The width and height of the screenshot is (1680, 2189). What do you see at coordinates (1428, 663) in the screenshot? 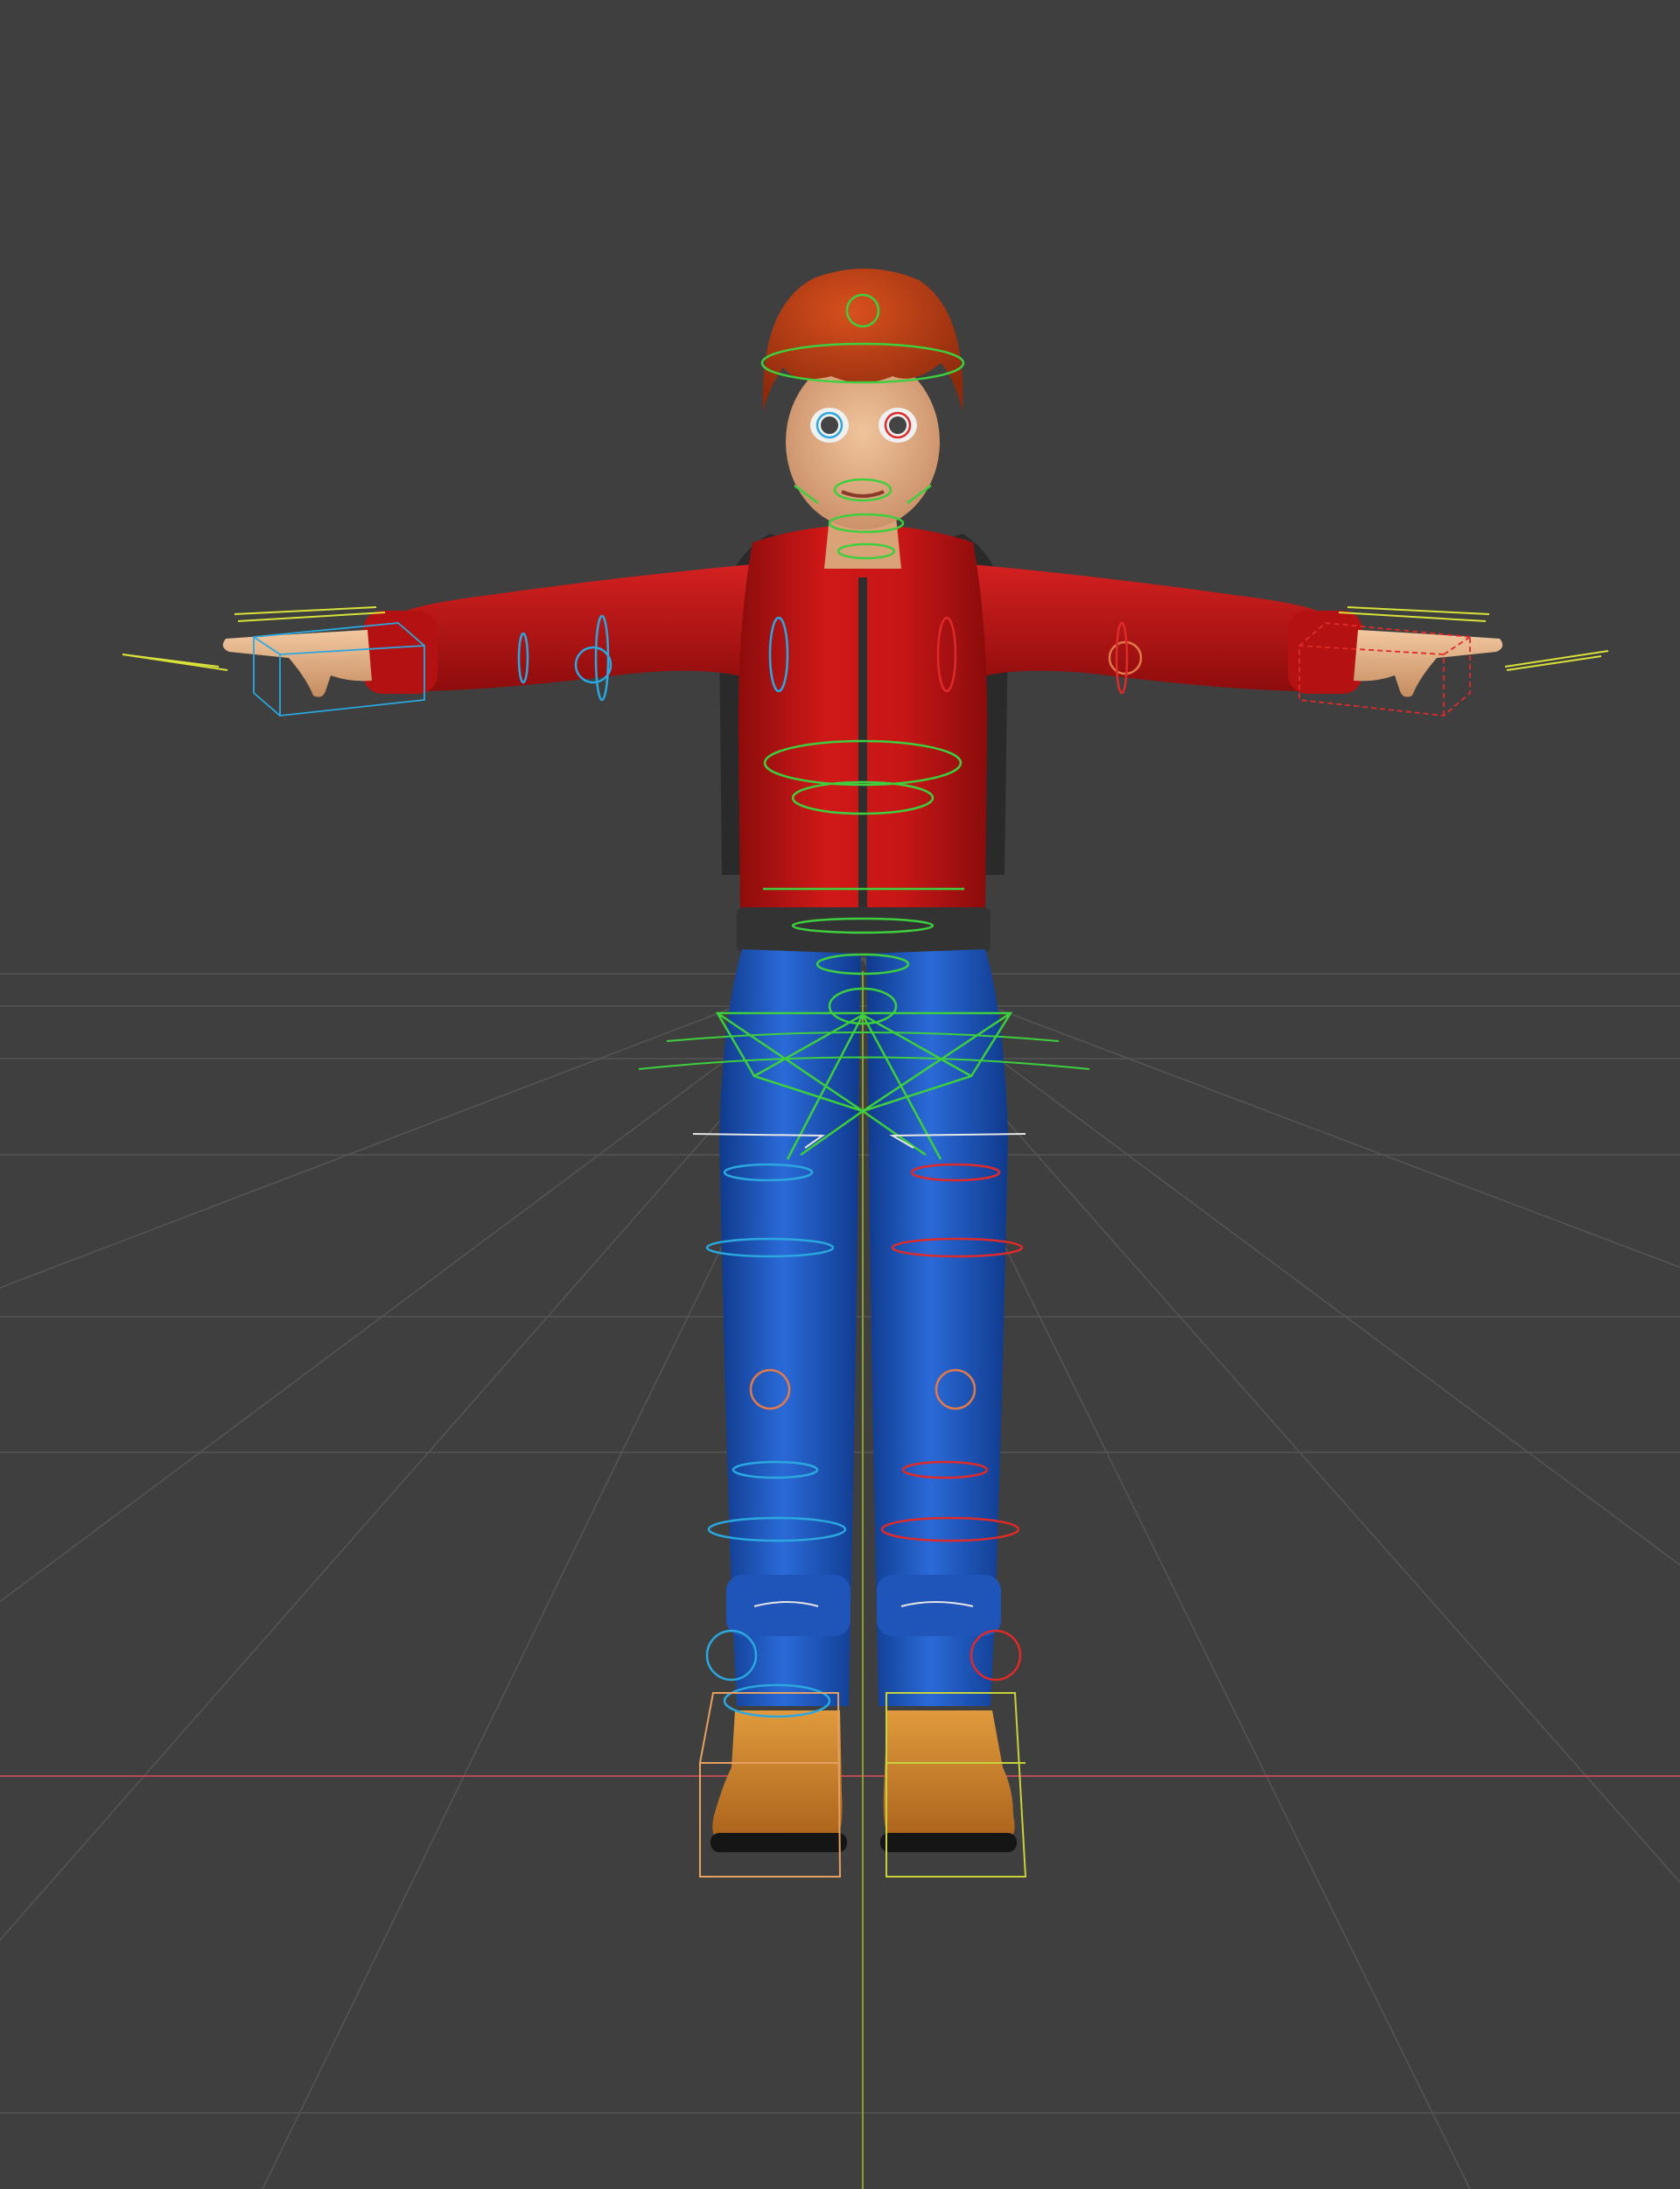
I see `right-hand` at bounding box center [1428, 663].